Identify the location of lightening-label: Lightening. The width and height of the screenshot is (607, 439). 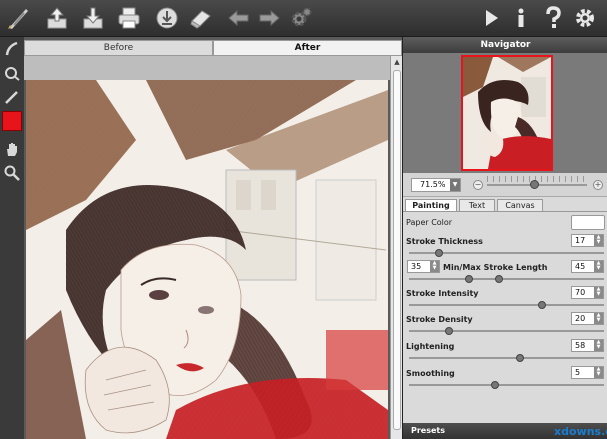
(430, 346).